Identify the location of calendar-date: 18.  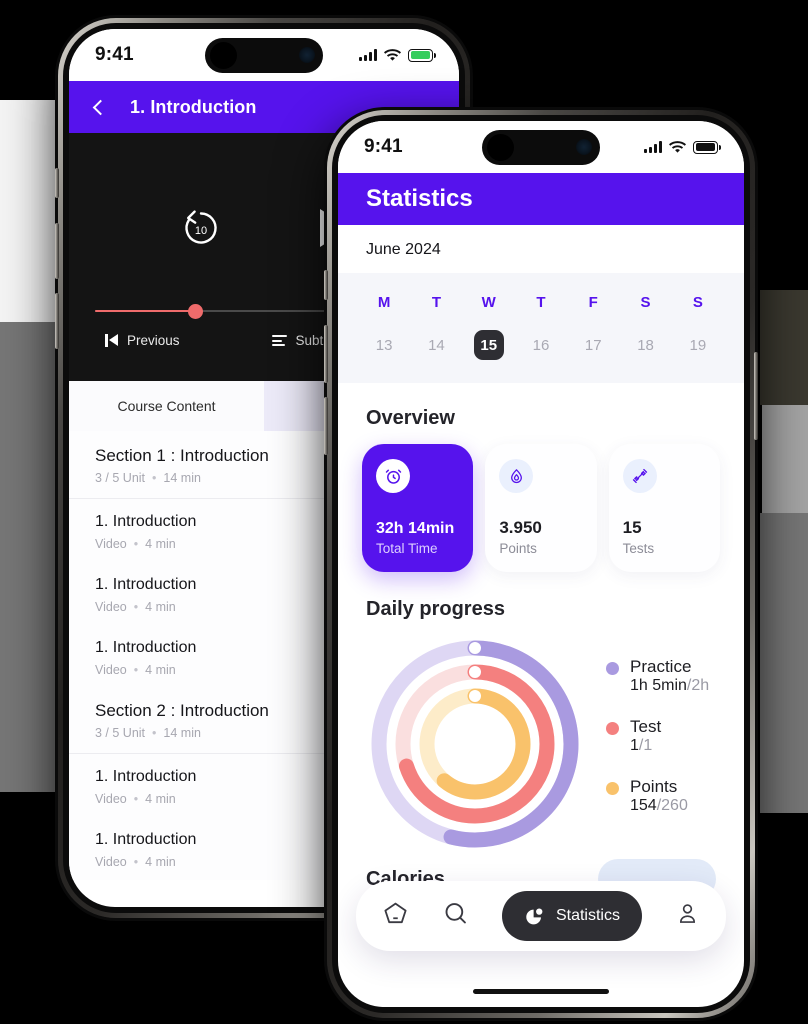
(645, 345).